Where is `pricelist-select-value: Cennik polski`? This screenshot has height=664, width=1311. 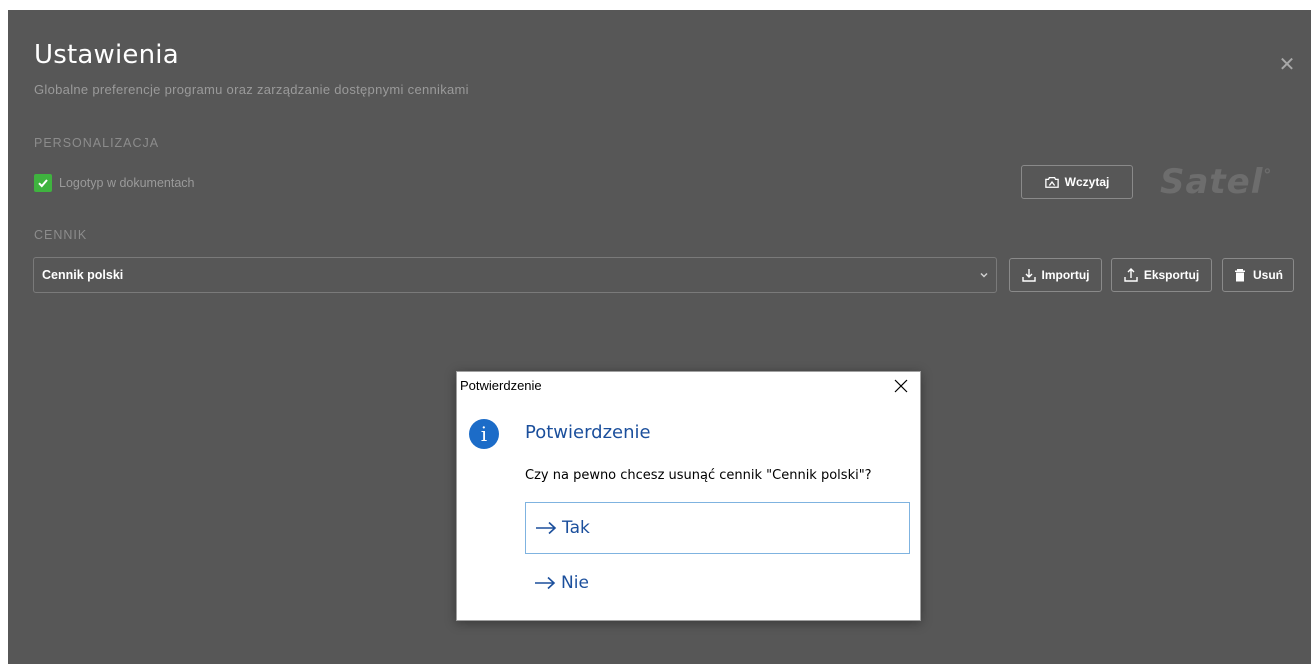 pricelist-select-value: Cennik polski is located at coordinates (83, 275).